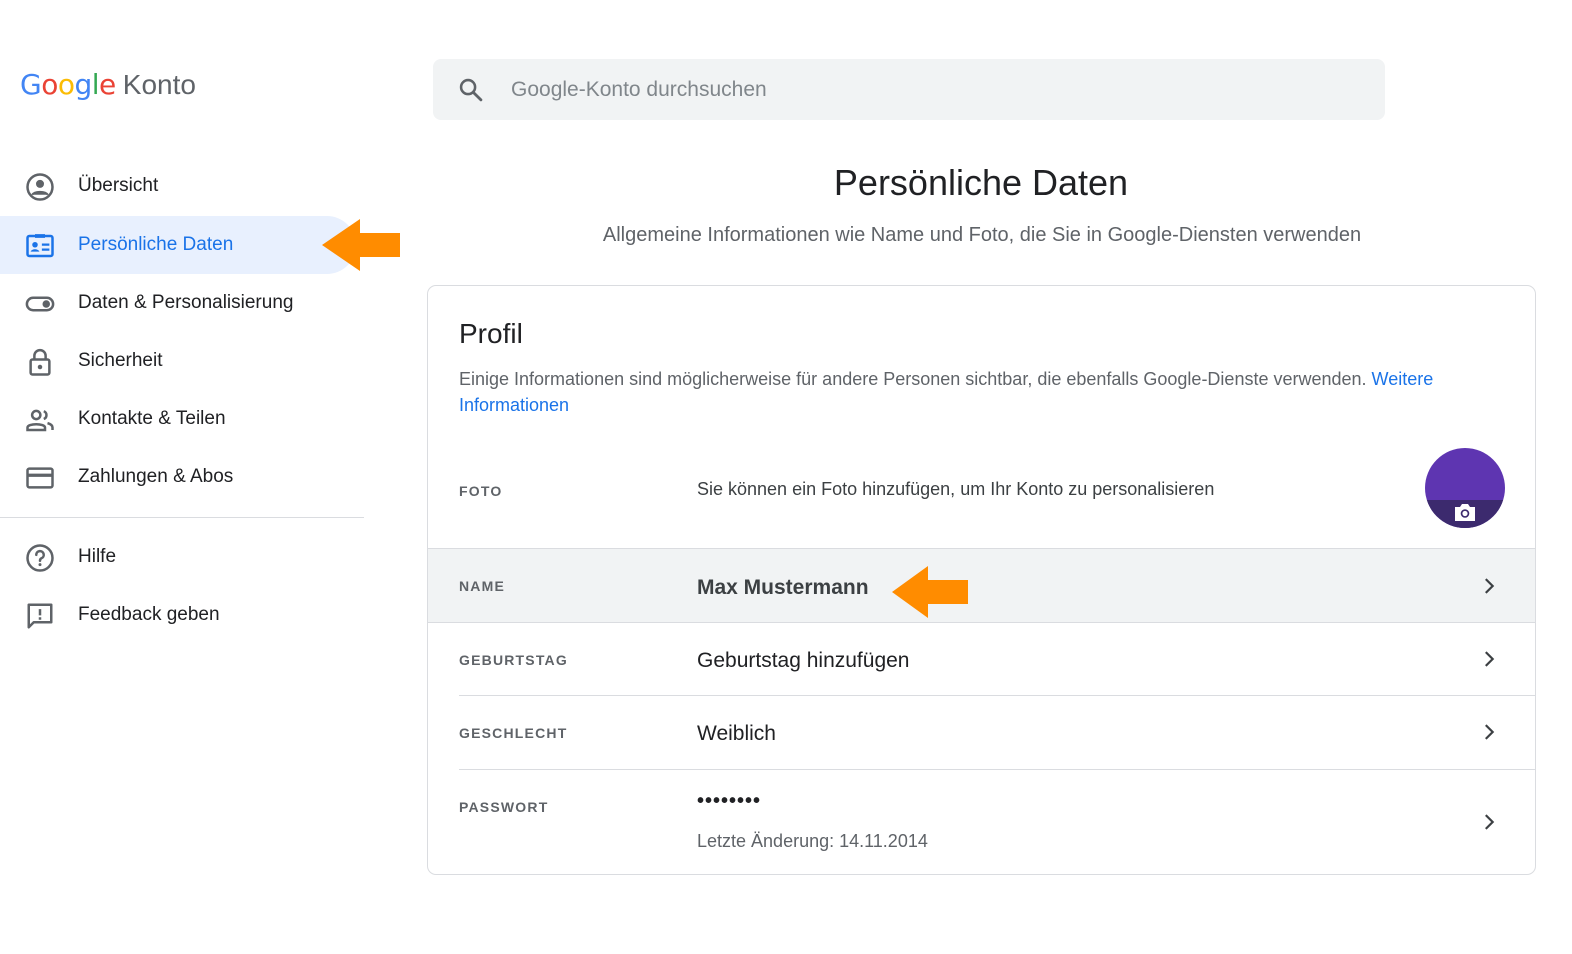  Describe the element at coordinates (182, 517) in the screenshot. I see `sidebar-divider` at that location.